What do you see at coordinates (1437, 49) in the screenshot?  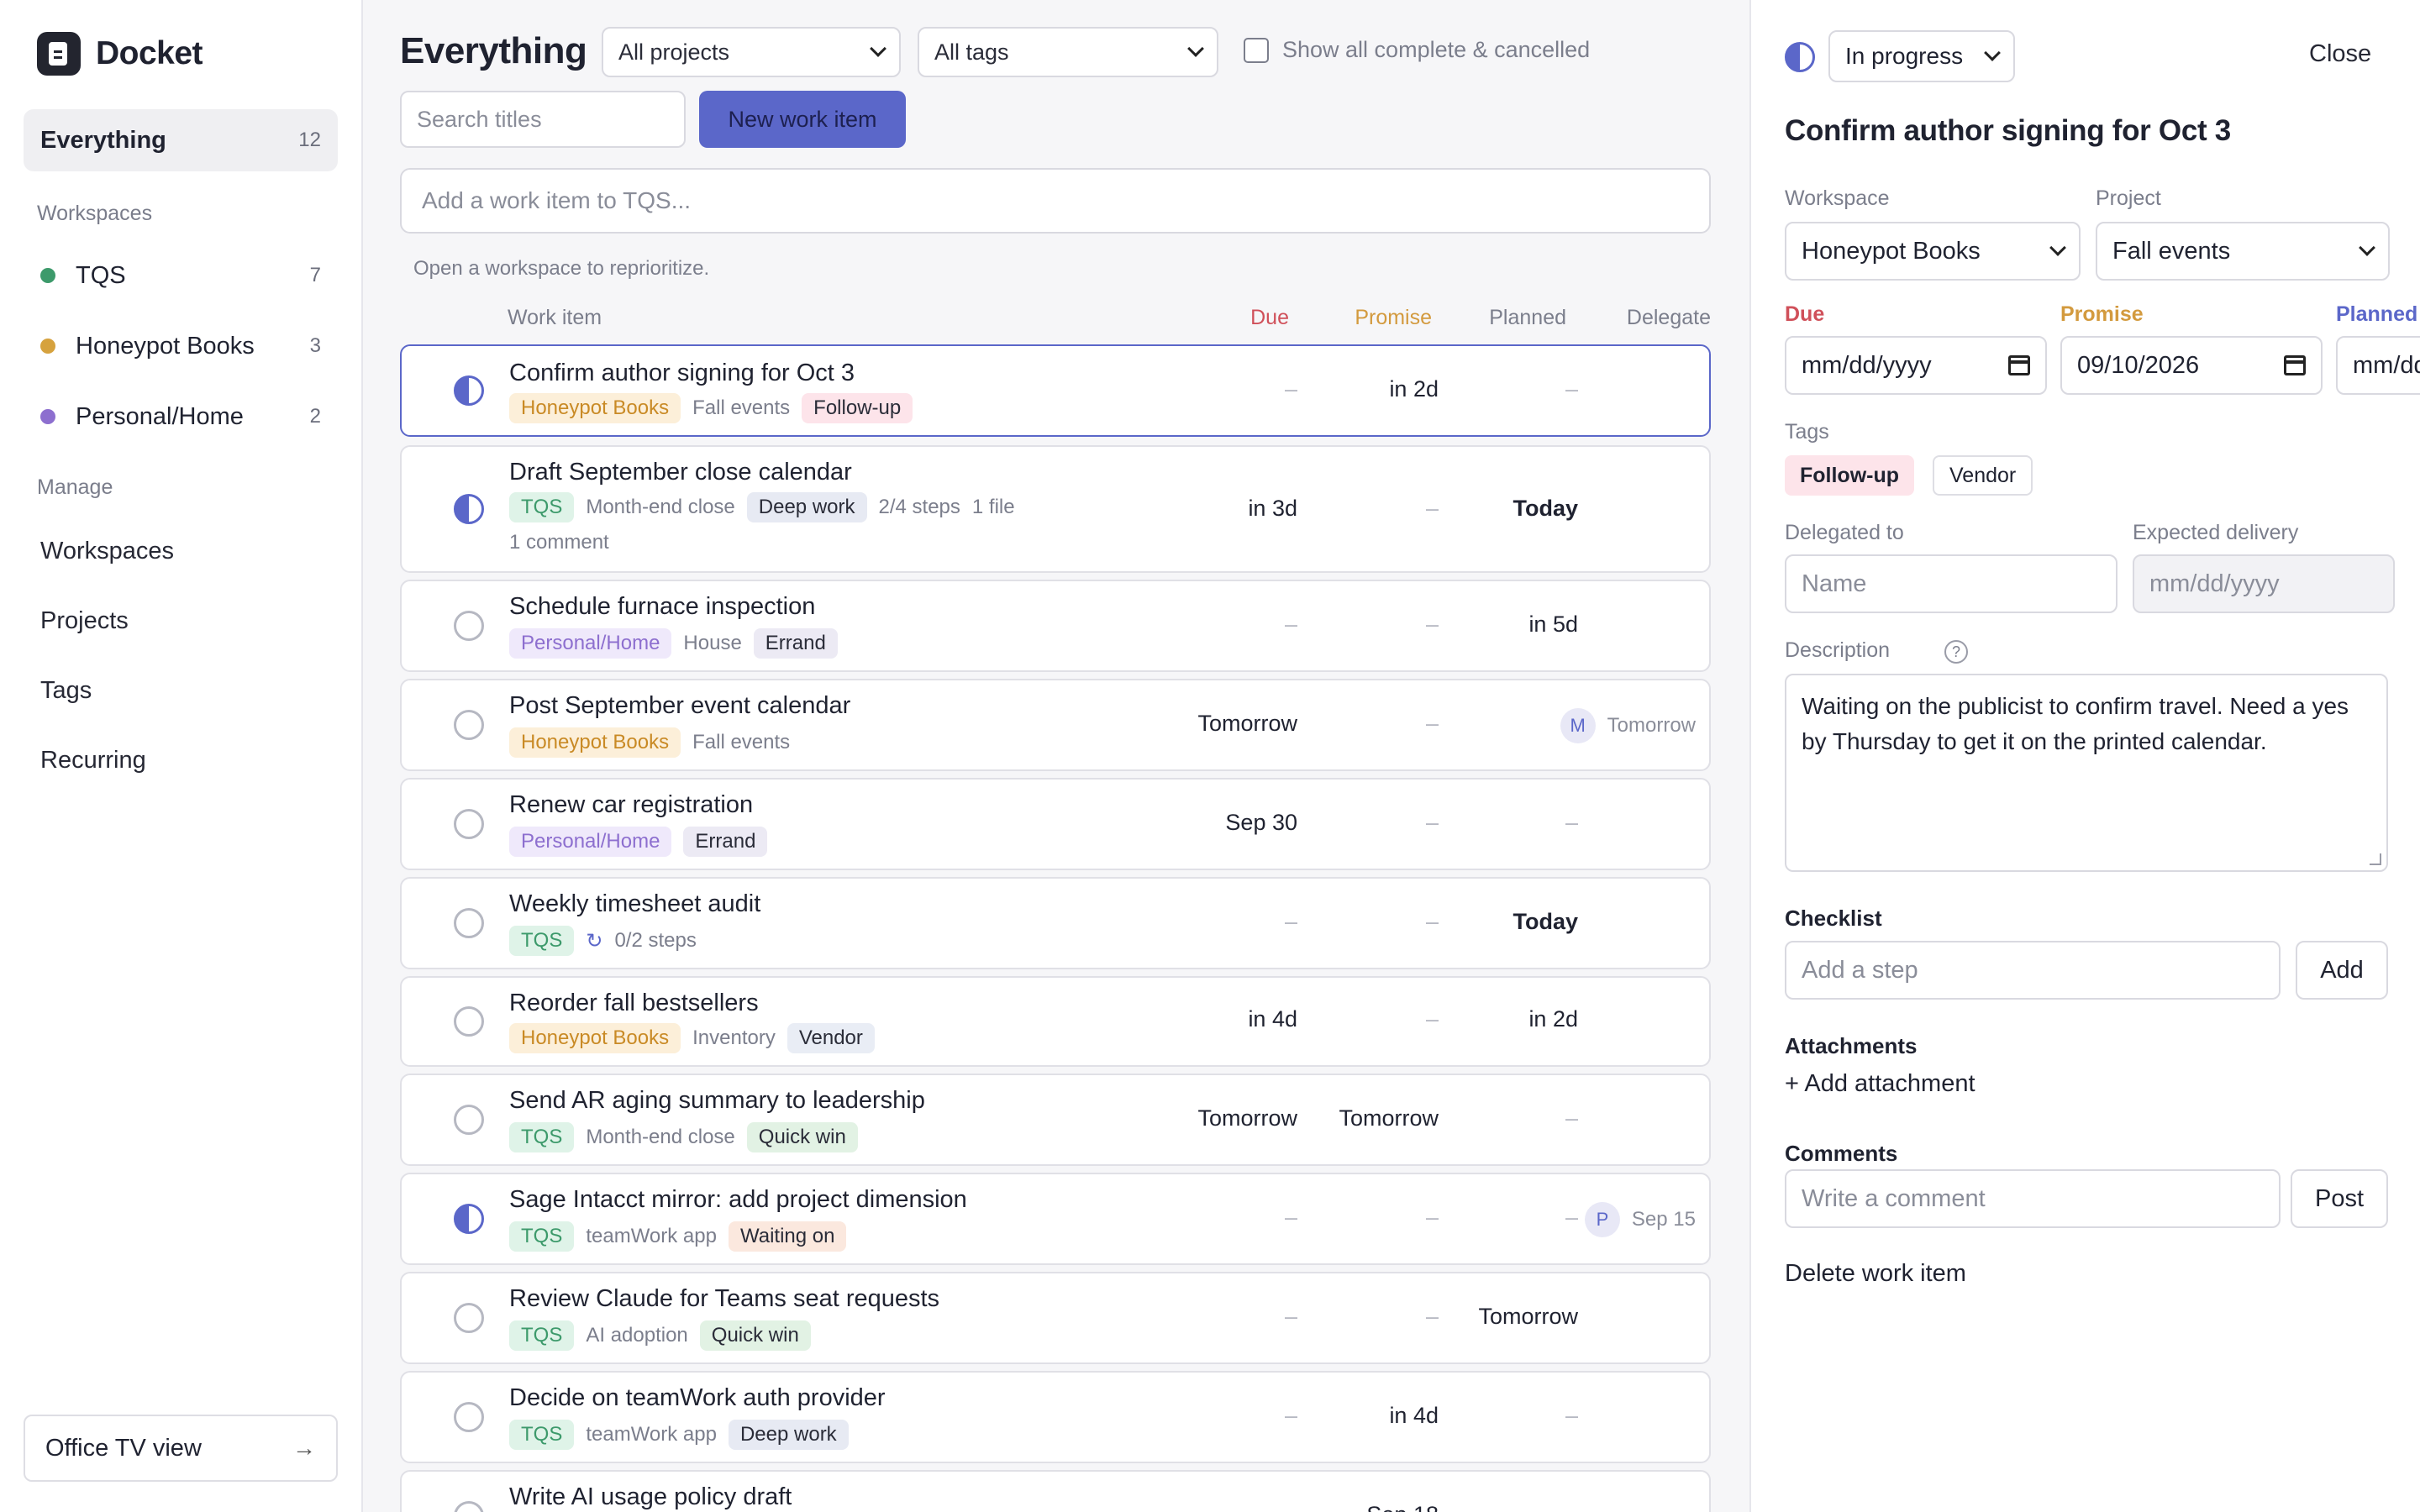 I see `show-complete-label: Show all complete & cancelled` at bounding box center [1437, 49].